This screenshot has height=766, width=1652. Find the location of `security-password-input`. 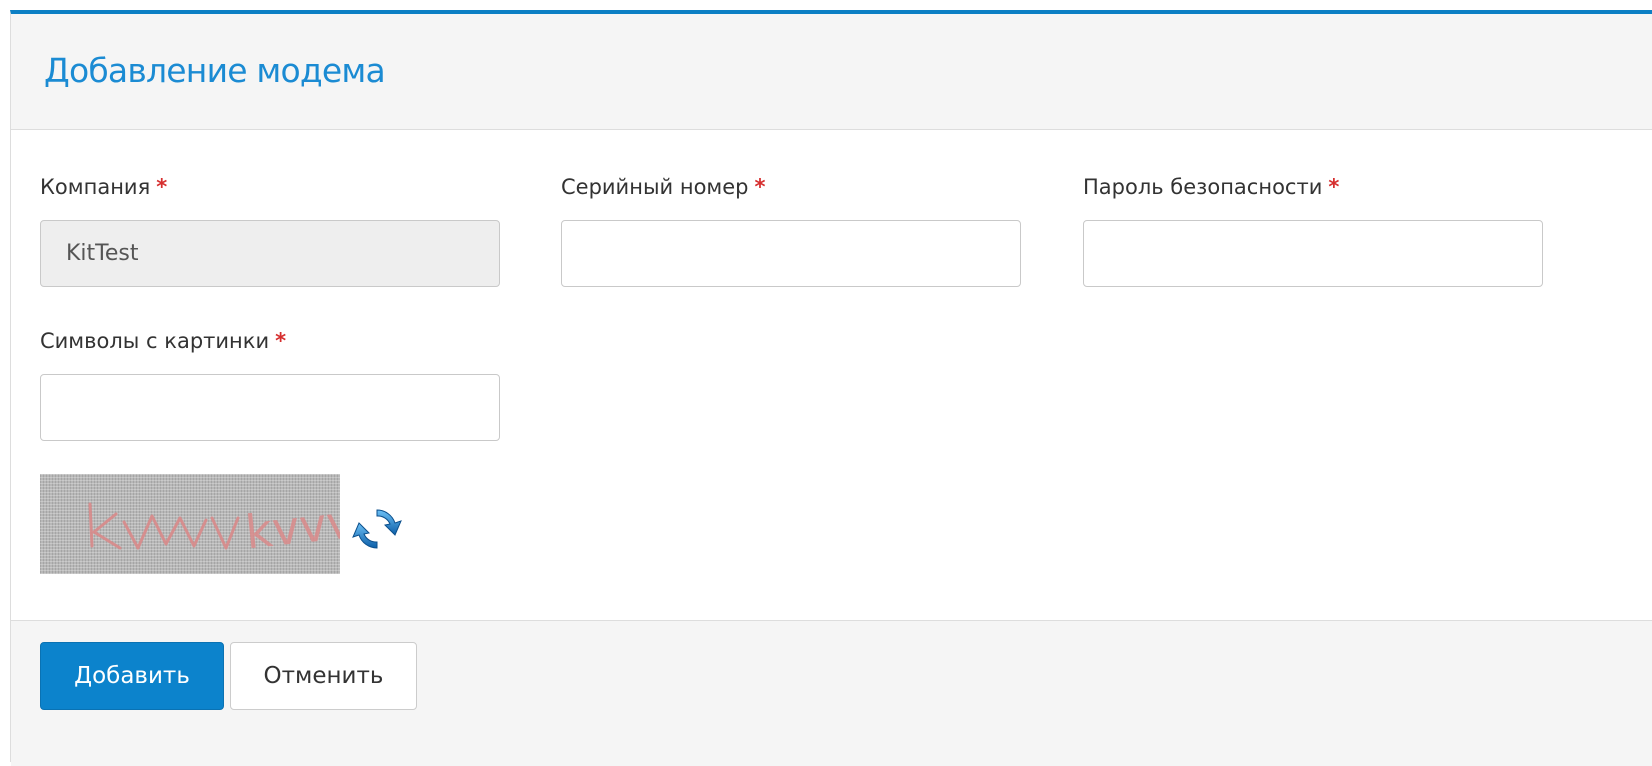

security-password-input is located at coordinates (1313, 253).